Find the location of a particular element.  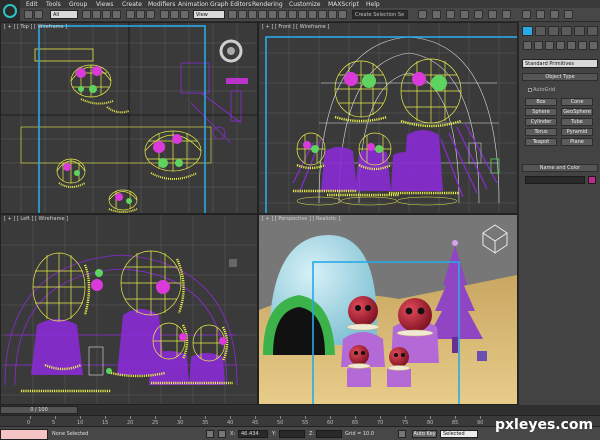

toolbar-extra-icon is located at coordinates (568, 14).